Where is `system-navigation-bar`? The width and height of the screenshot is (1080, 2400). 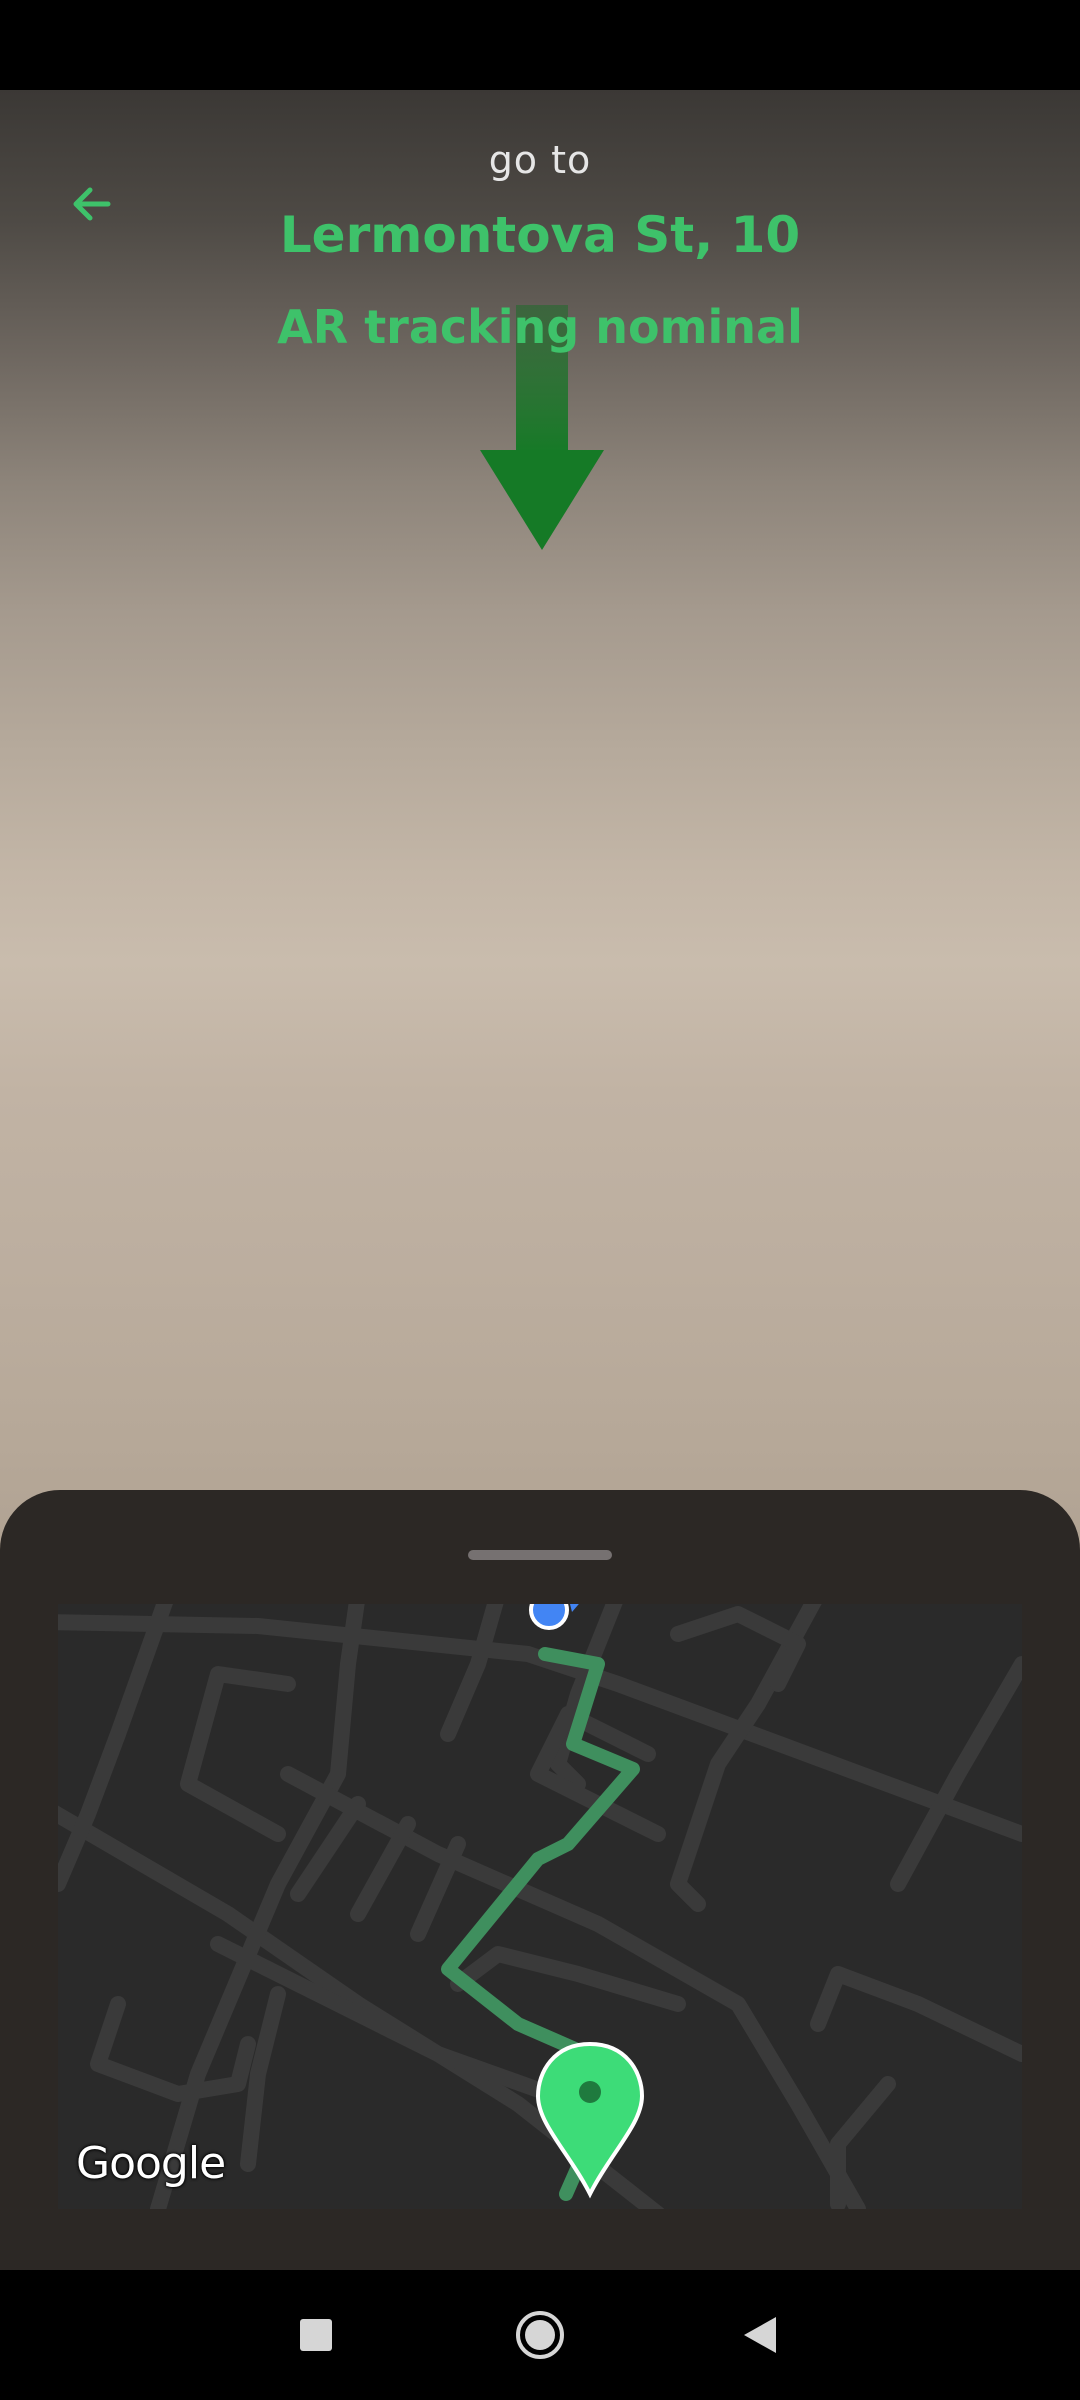
system-navigation-bar is located at coordinates (540, 2335).